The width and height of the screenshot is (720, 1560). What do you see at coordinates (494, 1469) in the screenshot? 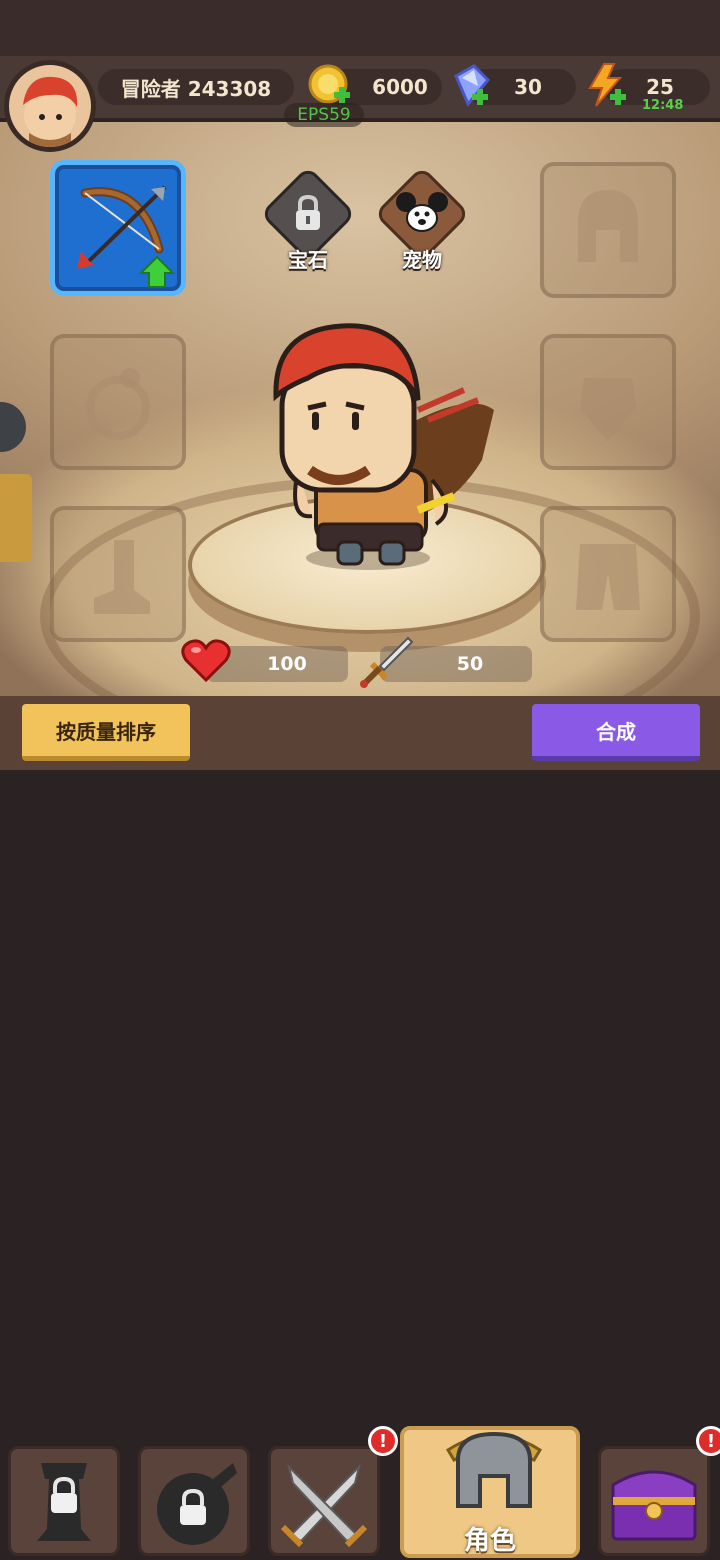
I see `knight-helmet-icon` at bounding box center [494, 1469].